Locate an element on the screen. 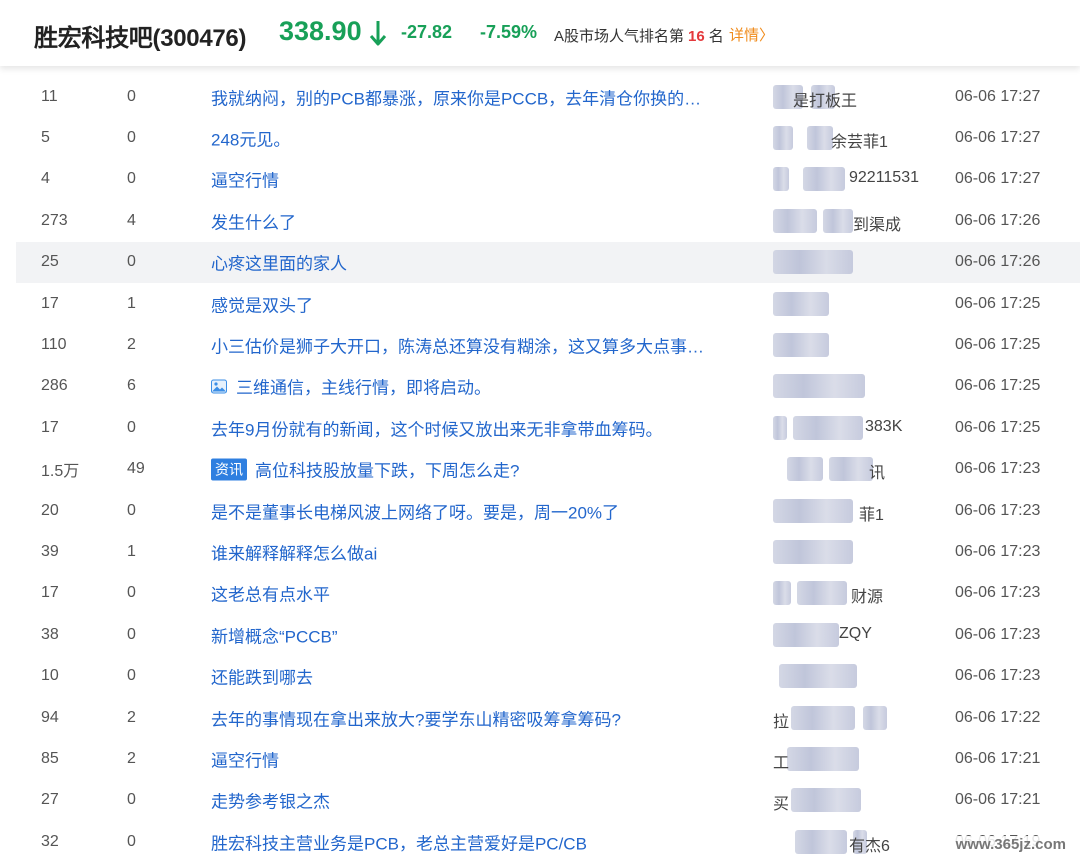 The height and width of the screenshot is (862, 1080). read-count: 1.5万 is located at coordinates (60, 472).